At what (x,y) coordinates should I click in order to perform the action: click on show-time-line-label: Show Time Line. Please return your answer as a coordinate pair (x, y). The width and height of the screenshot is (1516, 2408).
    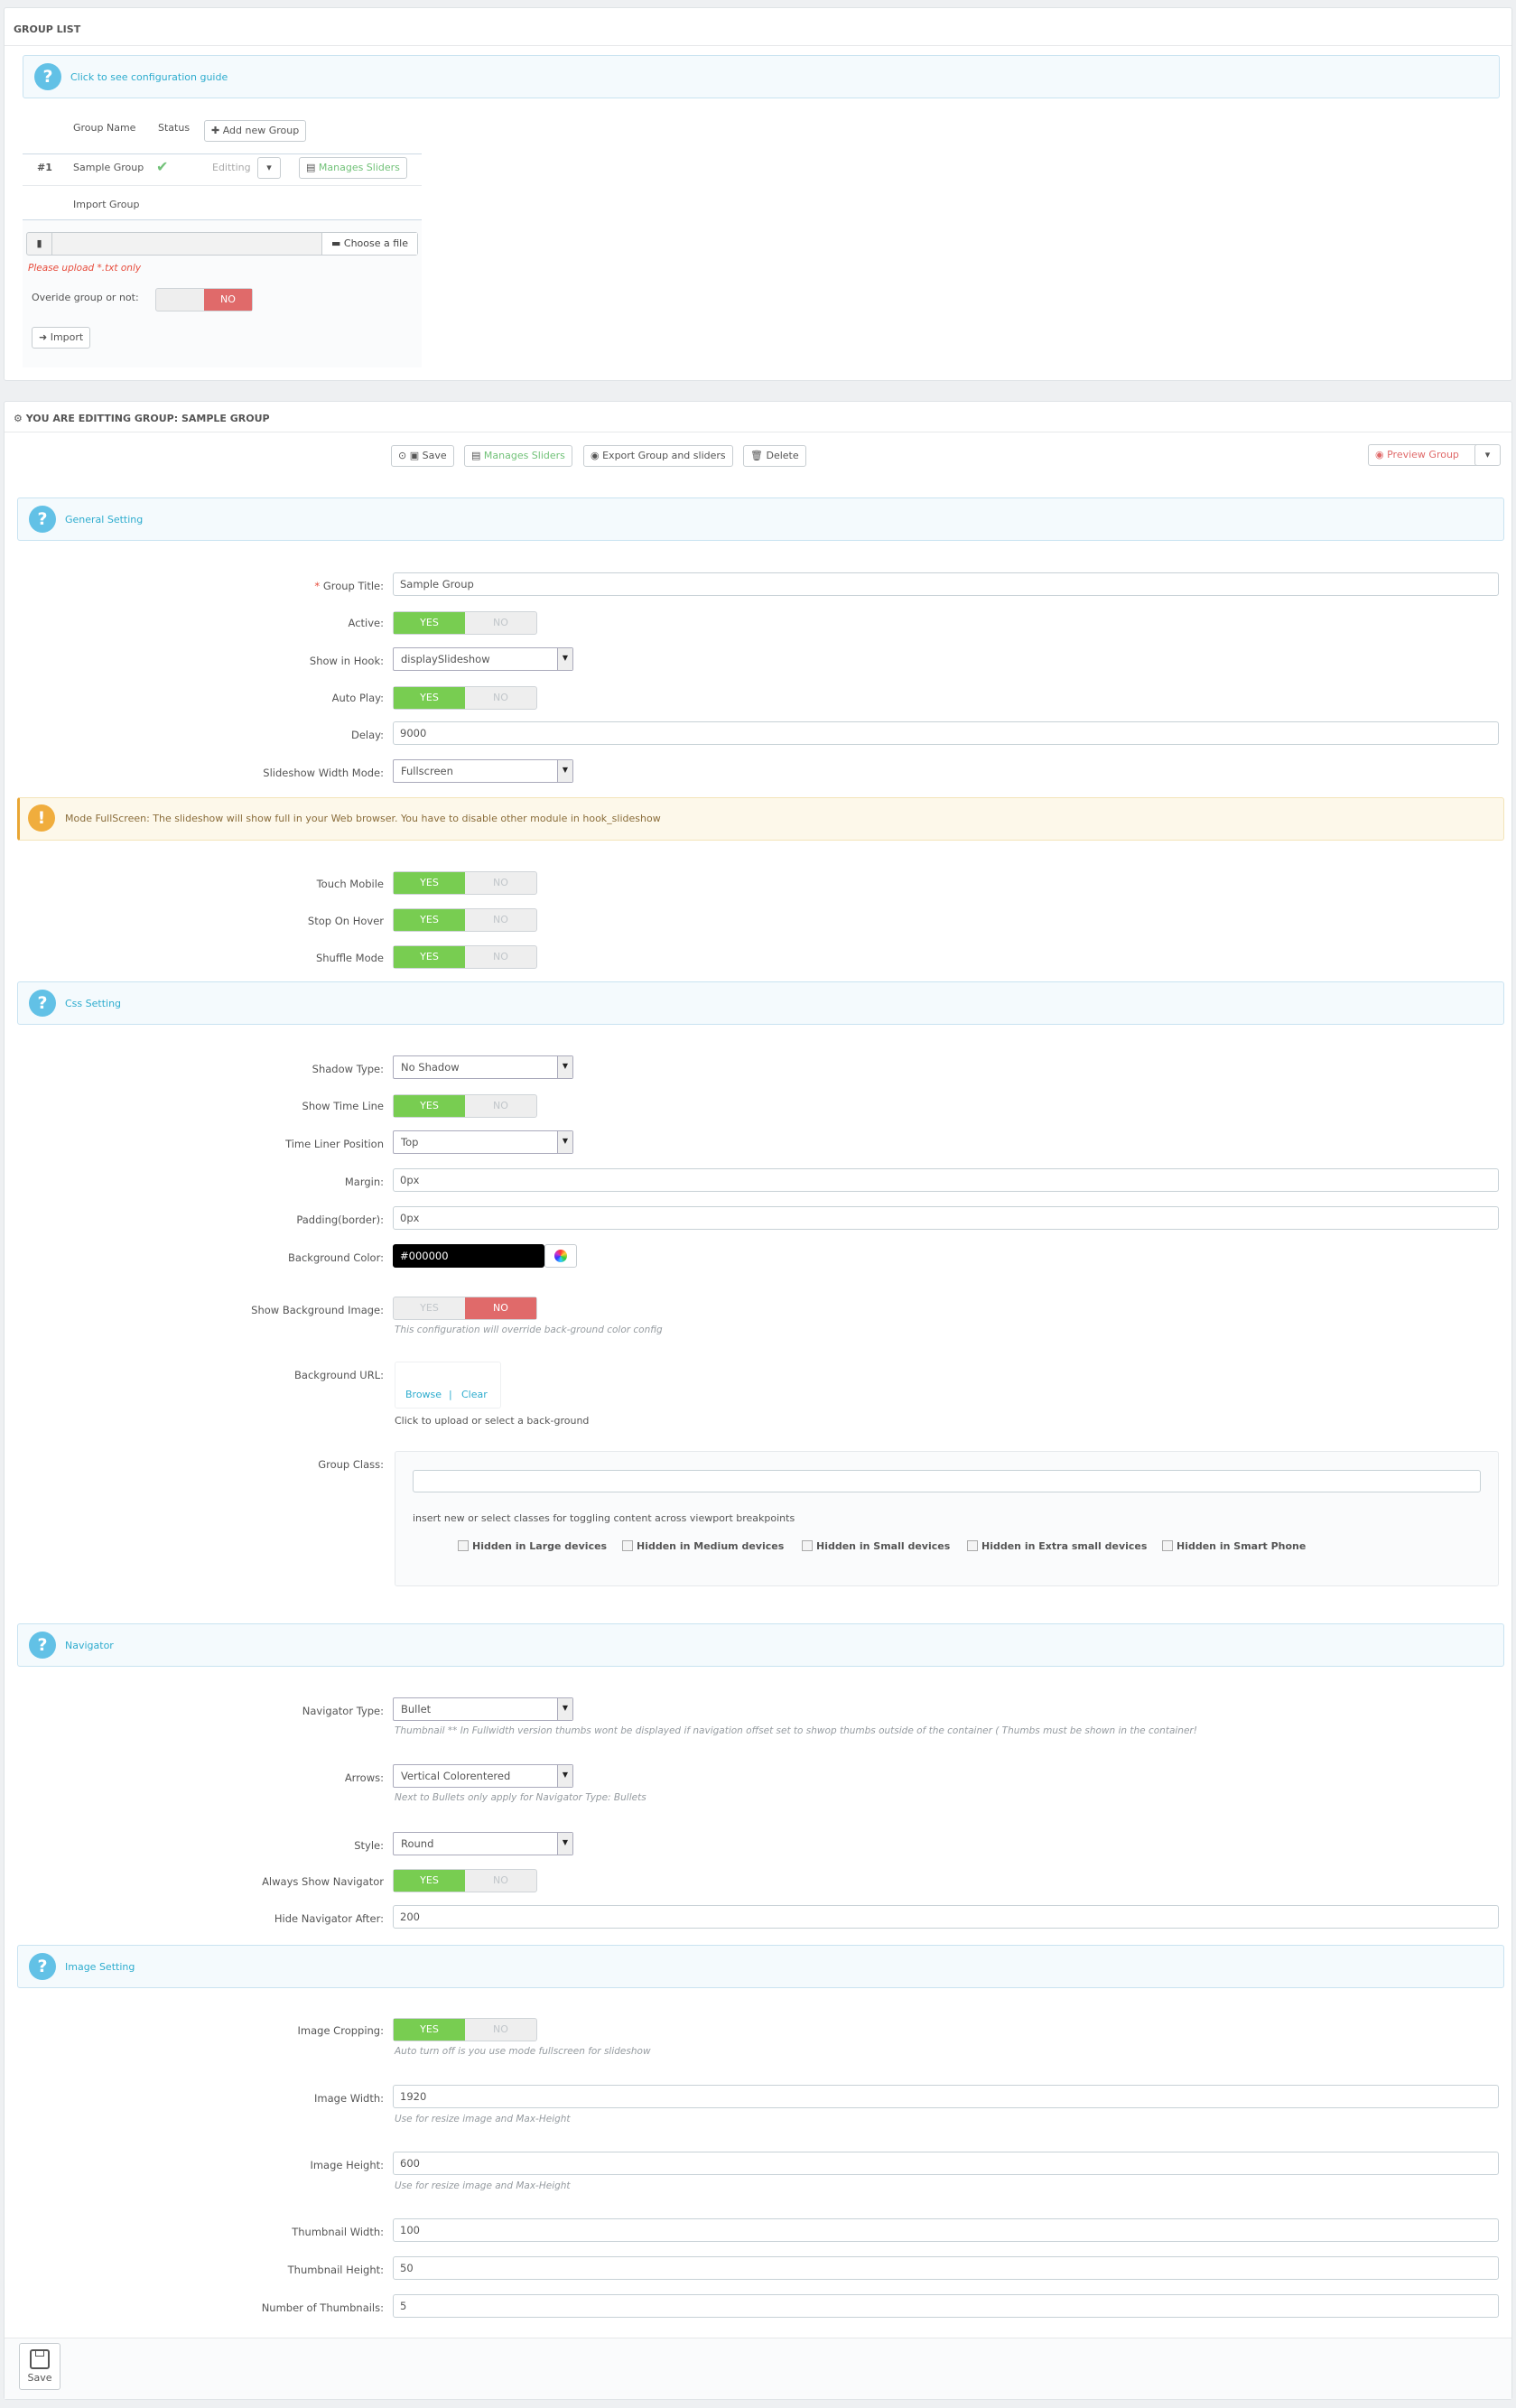
    Looking at the image, I should click on (343, 1106).